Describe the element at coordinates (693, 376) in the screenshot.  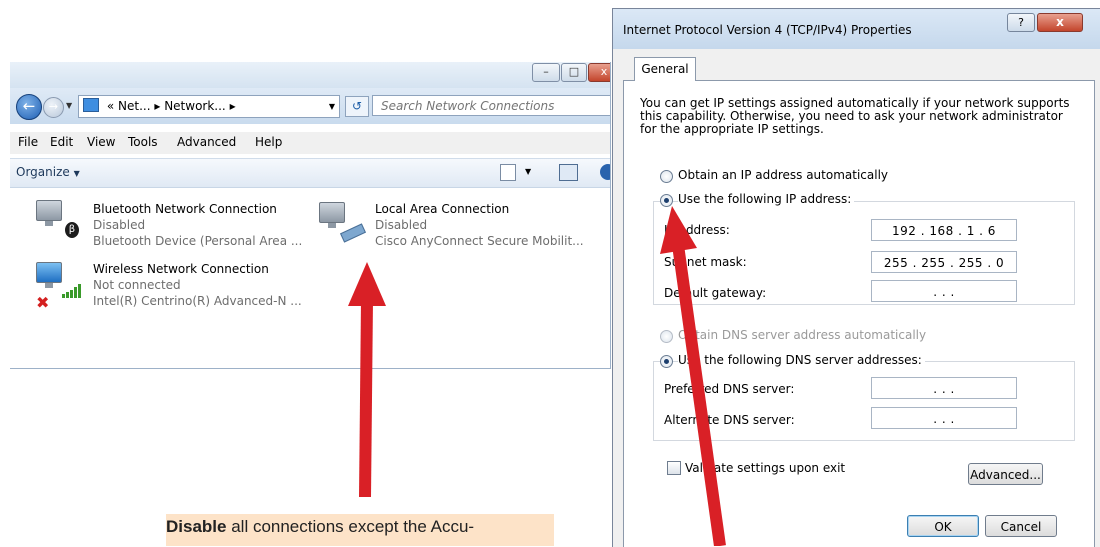
I see `red-arrow-to-ip-settings` at that location.